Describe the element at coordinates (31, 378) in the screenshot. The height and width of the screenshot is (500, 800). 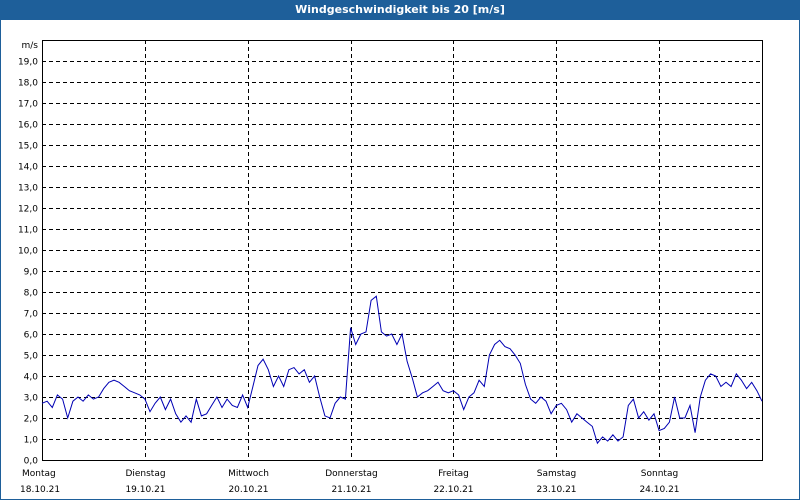
I see `y-tick-label: 4,0` at that location.